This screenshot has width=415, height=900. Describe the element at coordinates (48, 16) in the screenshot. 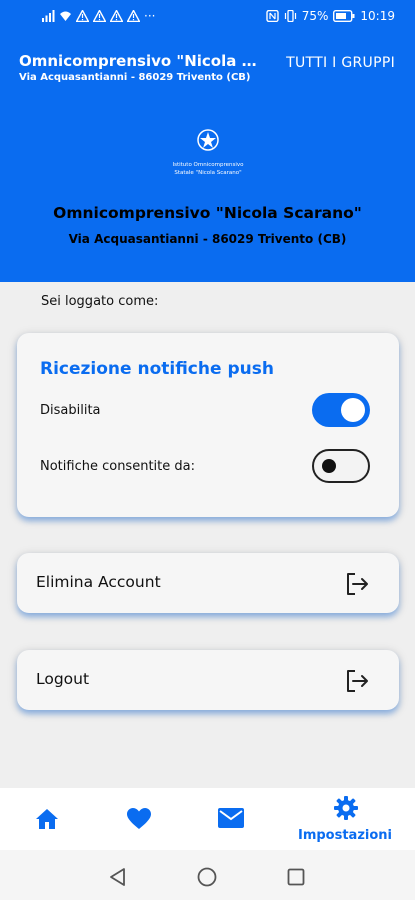

I see `signal-icon` at that location.